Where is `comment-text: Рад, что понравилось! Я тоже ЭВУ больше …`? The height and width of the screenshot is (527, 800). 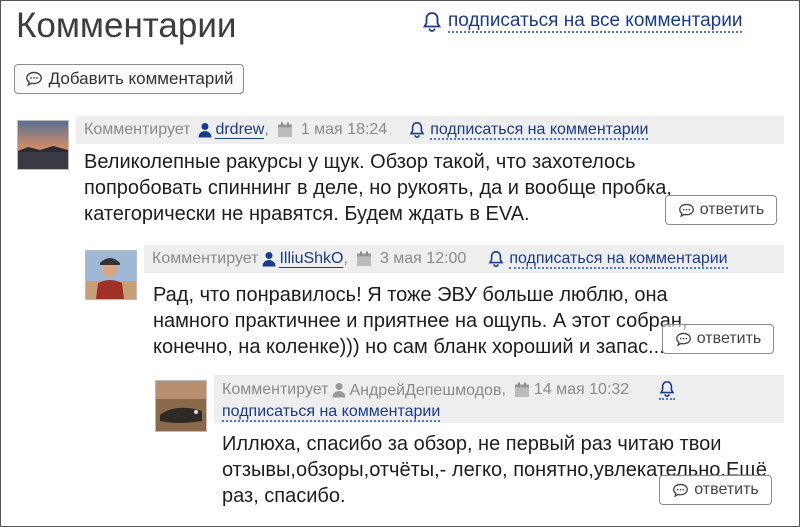 comment-text: Рад, что понравилось! Я тоже ЭВУ больше … is located at coordinates (420, 321).